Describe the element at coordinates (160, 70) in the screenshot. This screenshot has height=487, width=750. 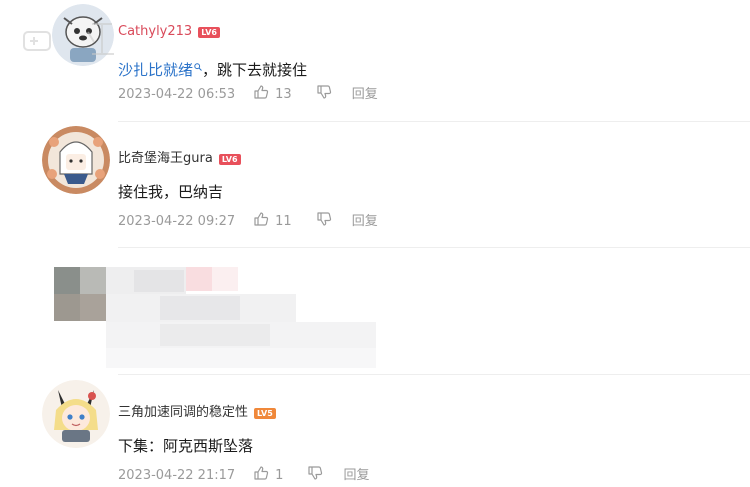
I see `search-link: 沙扎比就绪` at that location.